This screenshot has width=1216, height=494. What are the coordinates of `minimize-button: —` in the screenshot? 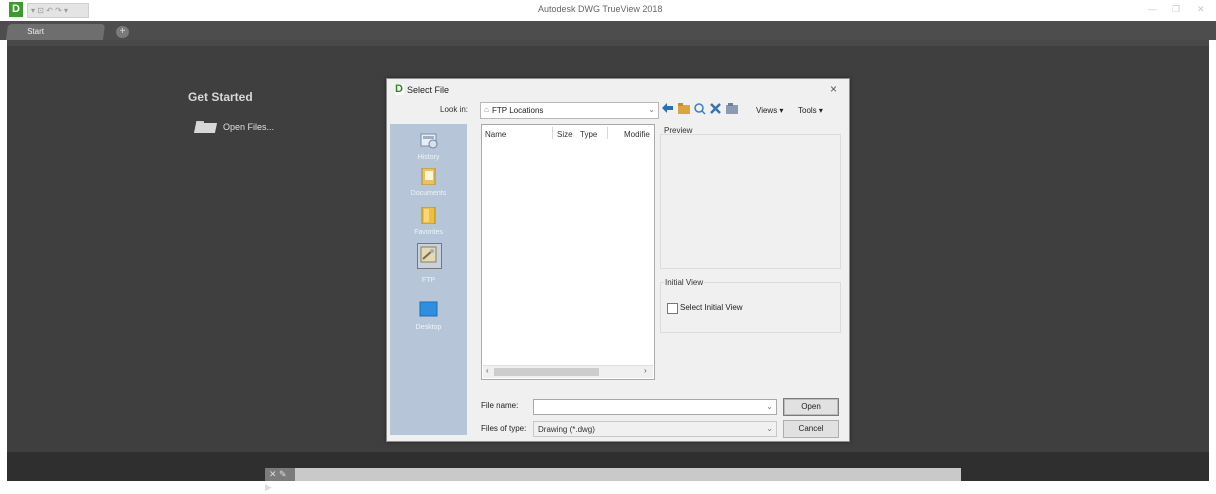 It's located at (1152, 9).